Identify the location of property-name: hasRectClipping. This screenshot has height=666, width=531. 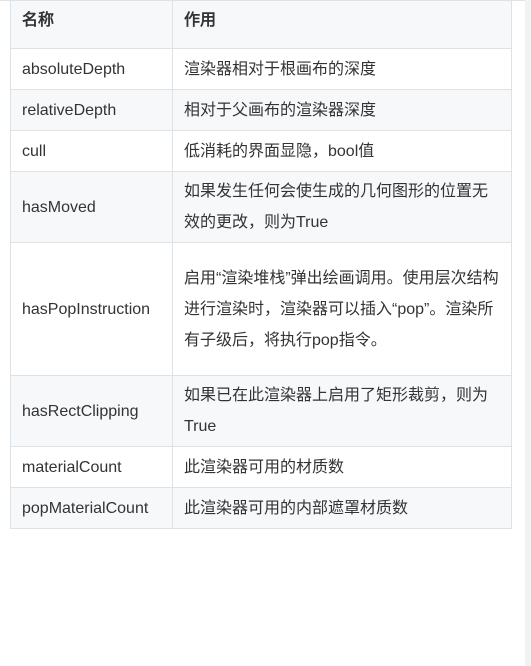
(91, 411).